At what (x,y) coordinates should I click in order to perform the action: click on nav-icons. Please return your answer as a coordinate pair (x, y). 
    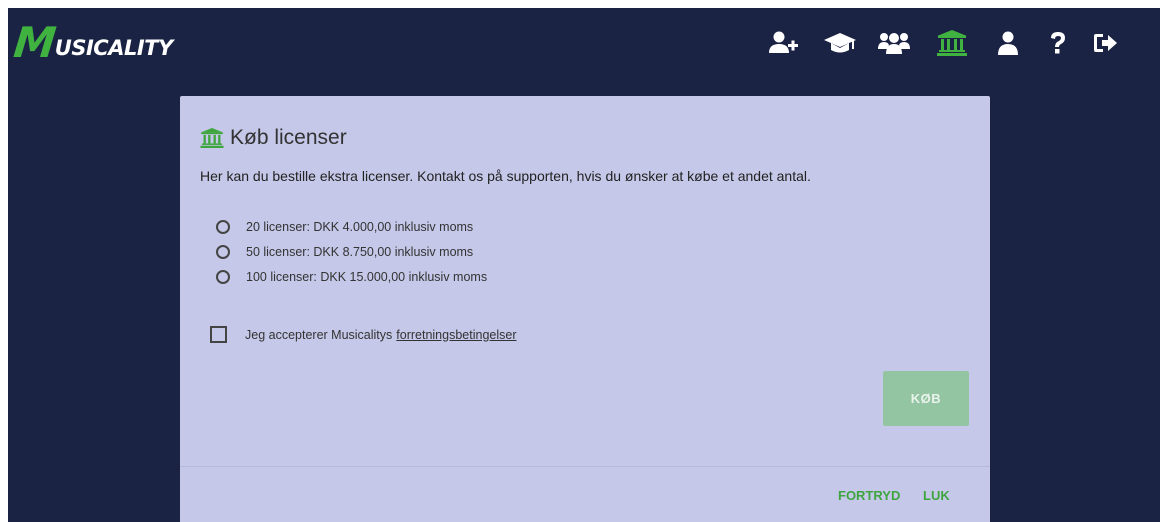
    Looking at the image, I should click on (584, 44).